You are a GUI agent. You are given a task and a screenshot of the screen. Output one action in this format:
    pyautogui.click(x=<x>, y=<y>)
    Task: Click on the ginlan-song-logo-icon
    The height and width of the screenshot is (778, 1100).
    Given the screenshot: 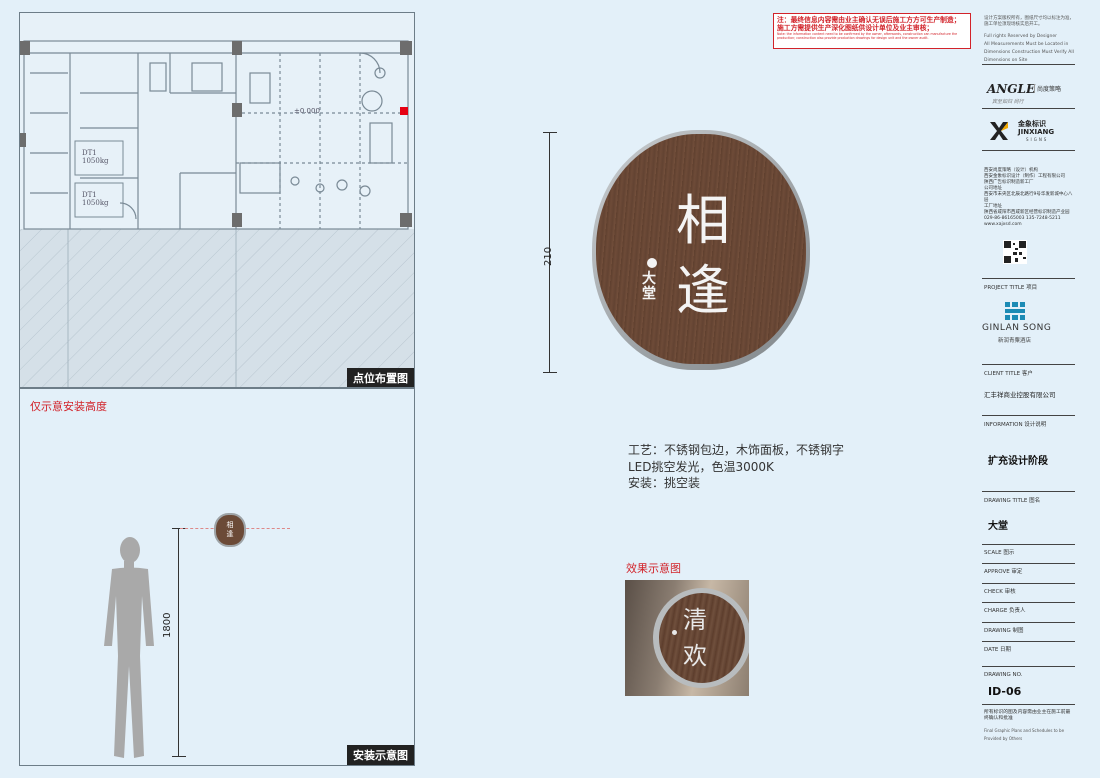 What is the action you would take?
    pyautogui.click(x=1015, y=311)
    